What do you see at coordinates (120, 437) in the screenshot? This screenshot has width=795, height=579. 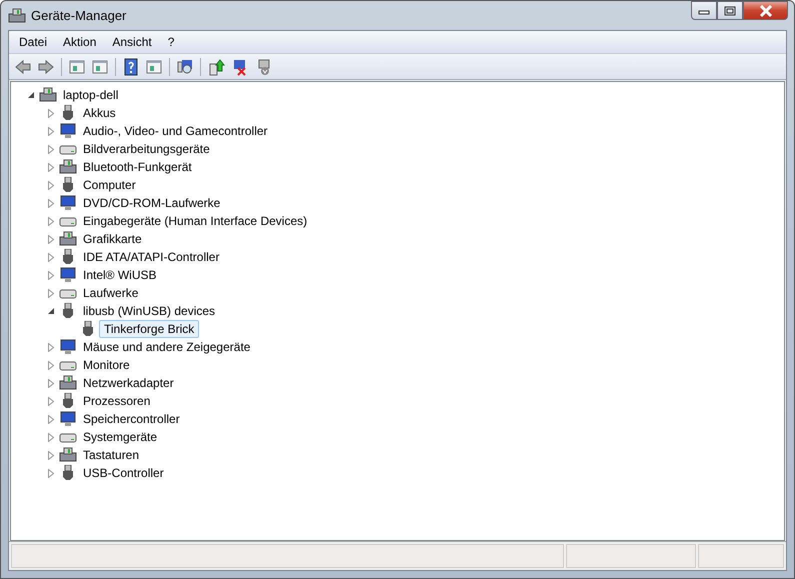 I see `tree-item: Systemgeräte` at bounding box center [120, 437].